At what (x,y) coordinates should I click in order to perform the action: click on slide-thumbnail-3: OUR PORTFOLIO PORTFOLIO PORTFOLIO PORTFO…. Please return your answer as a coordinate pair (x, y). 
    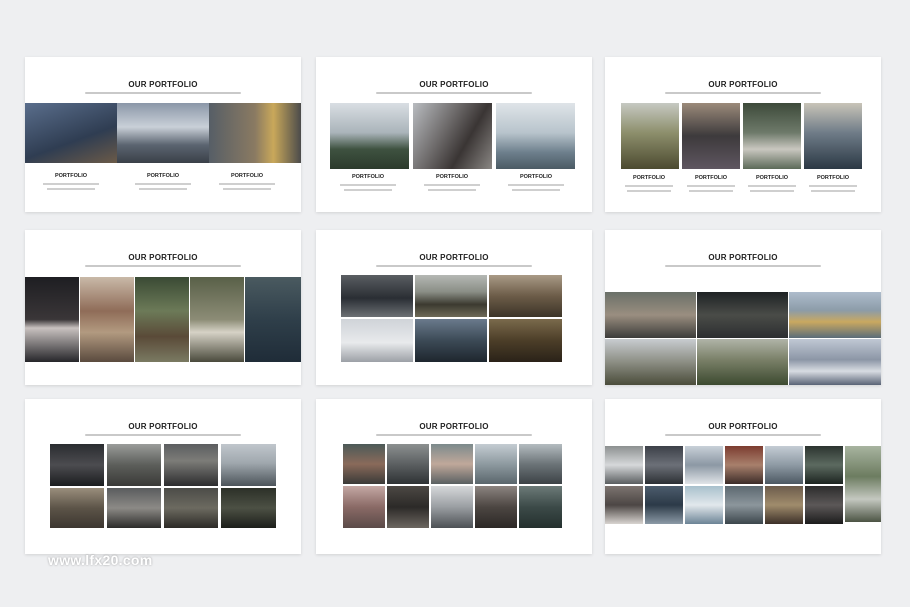
    Looking at the image, I should click on (743, 134).